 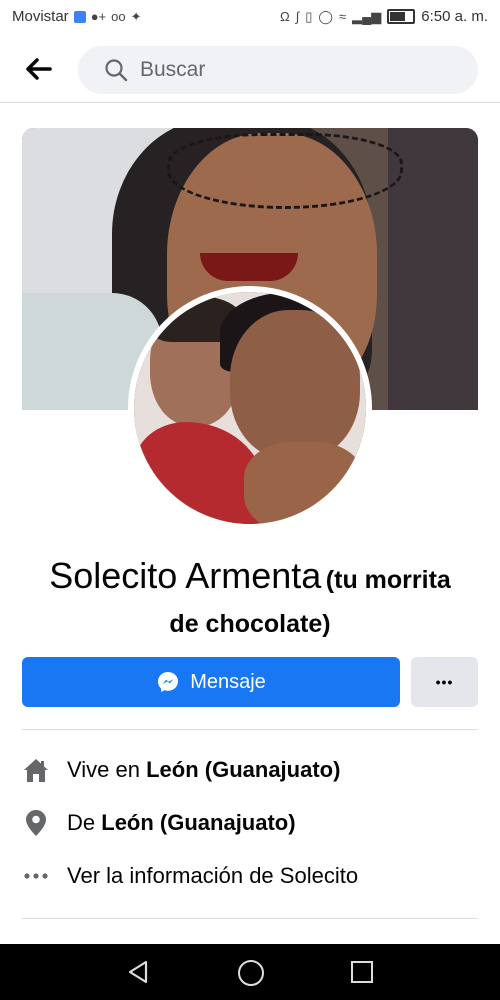 What do you see at coordinates (40, 16) in the screenshot?
I see `carrier-label: Movistar` at bounding box center [40, 16].